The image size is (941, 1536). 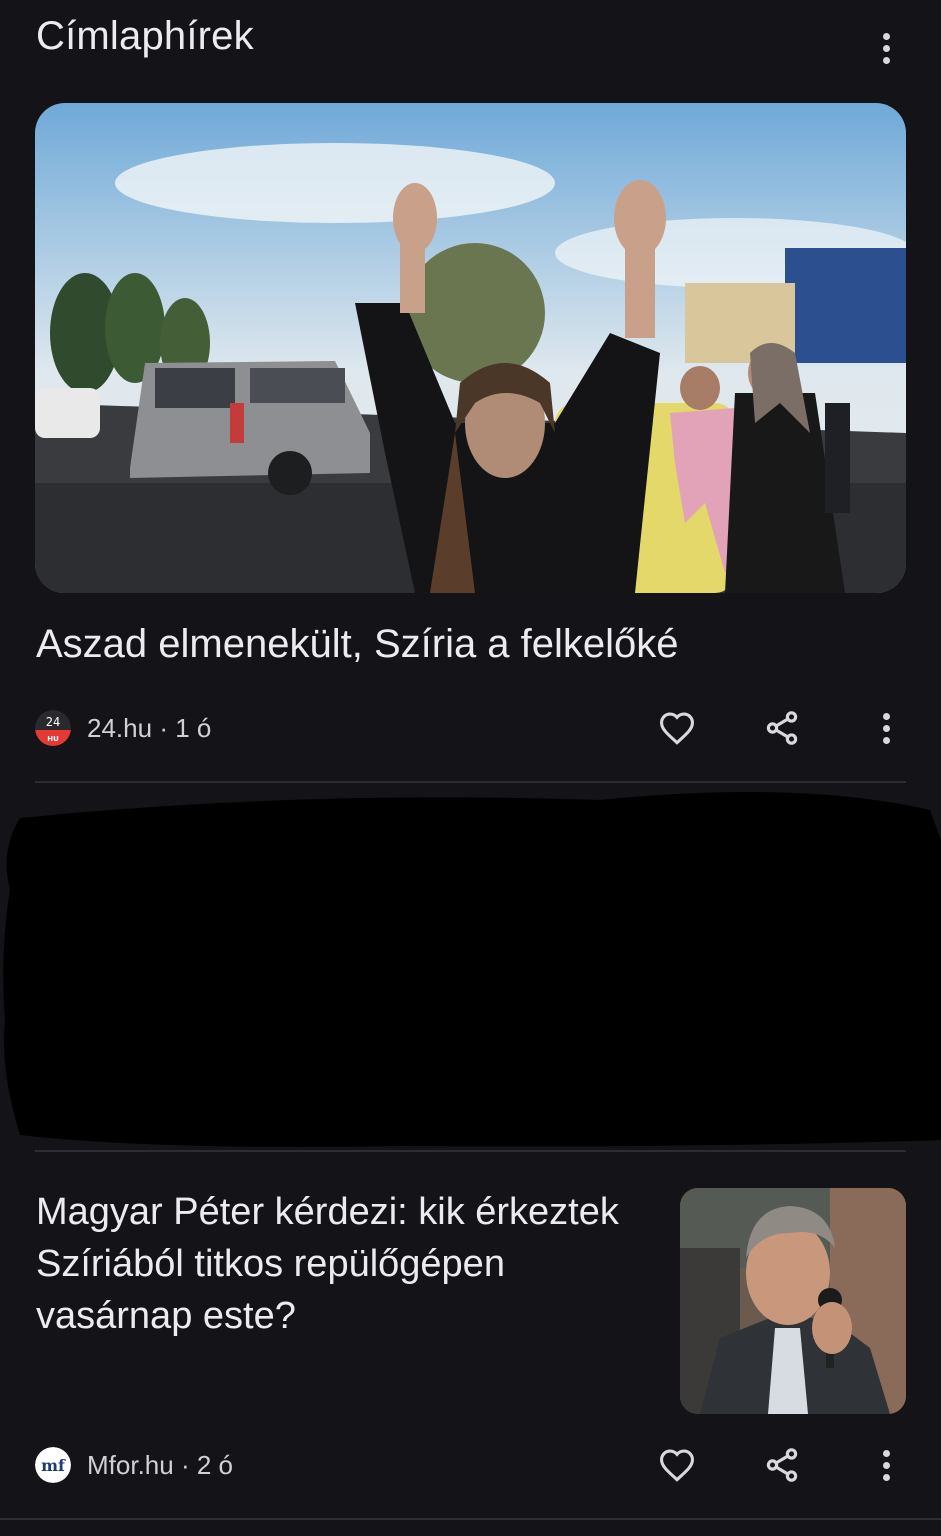 I want to click on article-1-headline: Aszad elmenekült, Szíria a felkelőké, so click(x=466, y=644).